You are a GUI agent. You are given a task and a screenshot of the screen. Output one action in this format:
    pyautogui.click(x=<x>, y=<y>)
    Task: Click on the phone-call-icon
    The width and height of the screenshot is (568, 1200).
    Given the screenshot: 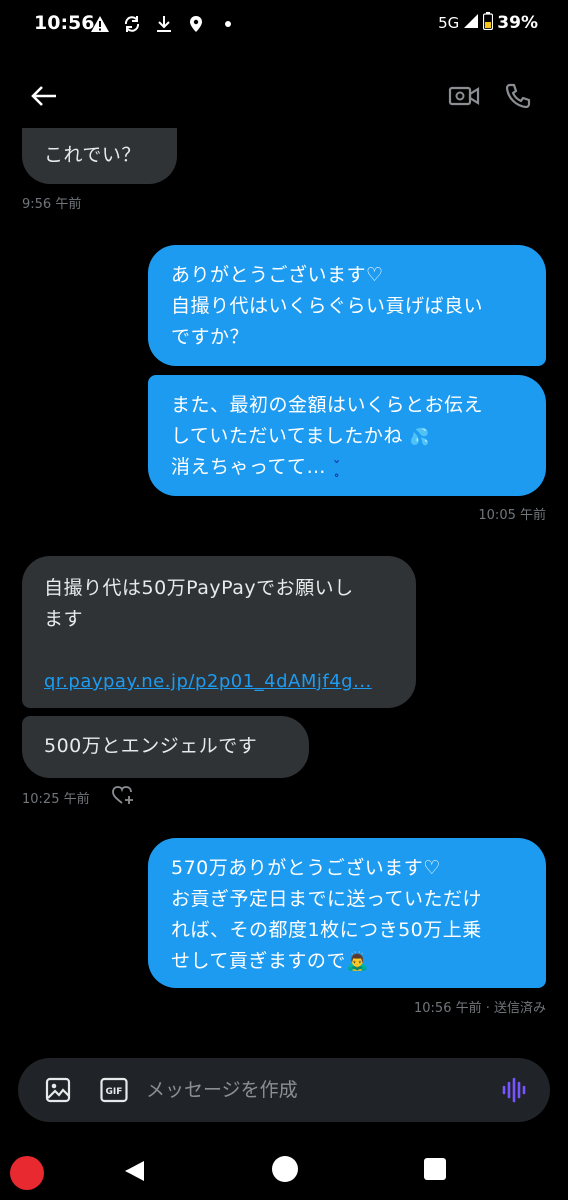 What is the action you would take?
    pyautogui.click(x=518, y=96)
    